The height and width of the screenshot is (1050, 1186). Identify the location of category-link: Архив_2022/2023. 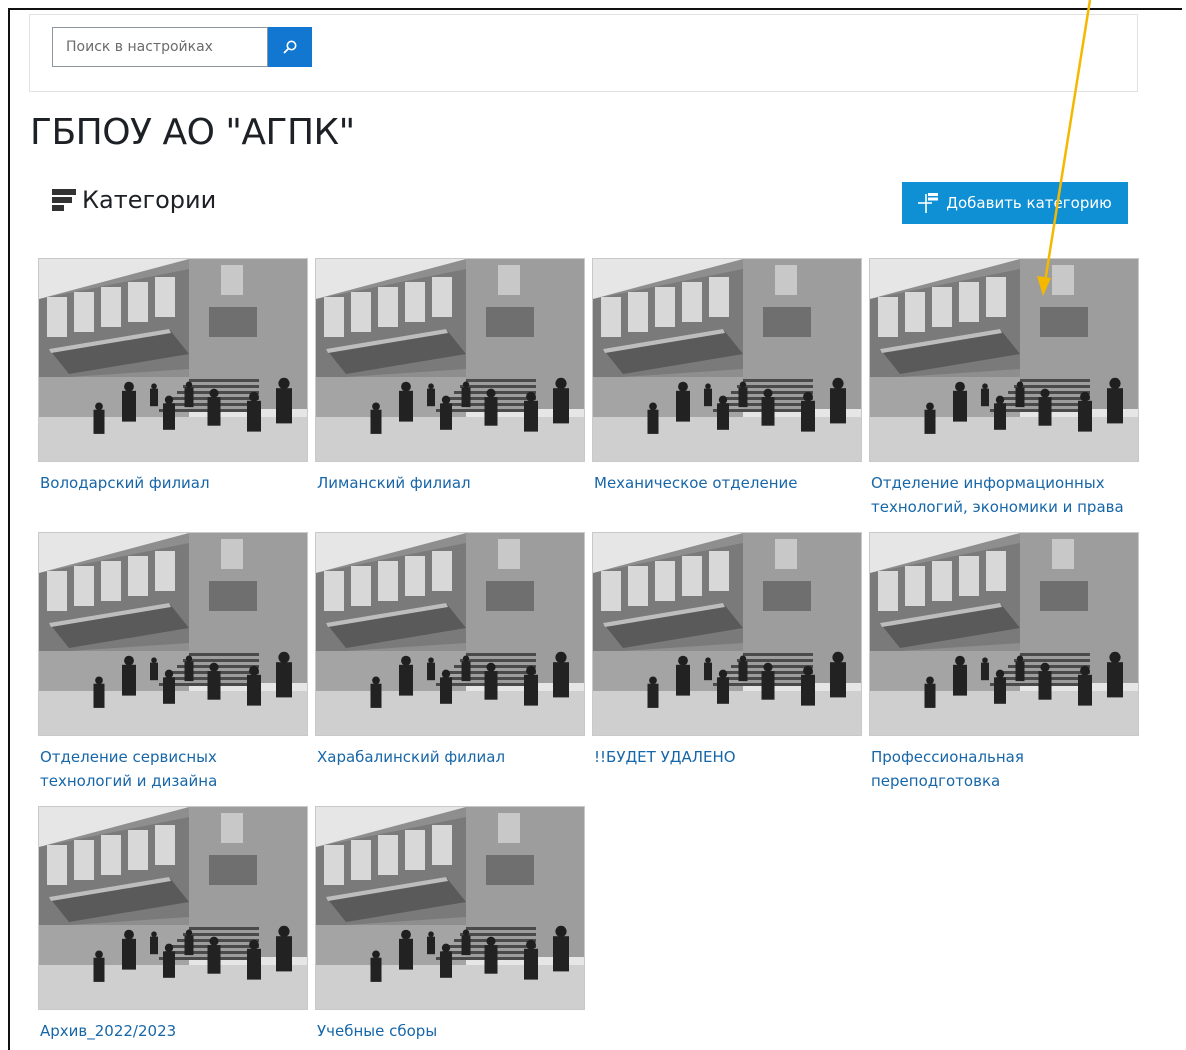
(173, 1031).